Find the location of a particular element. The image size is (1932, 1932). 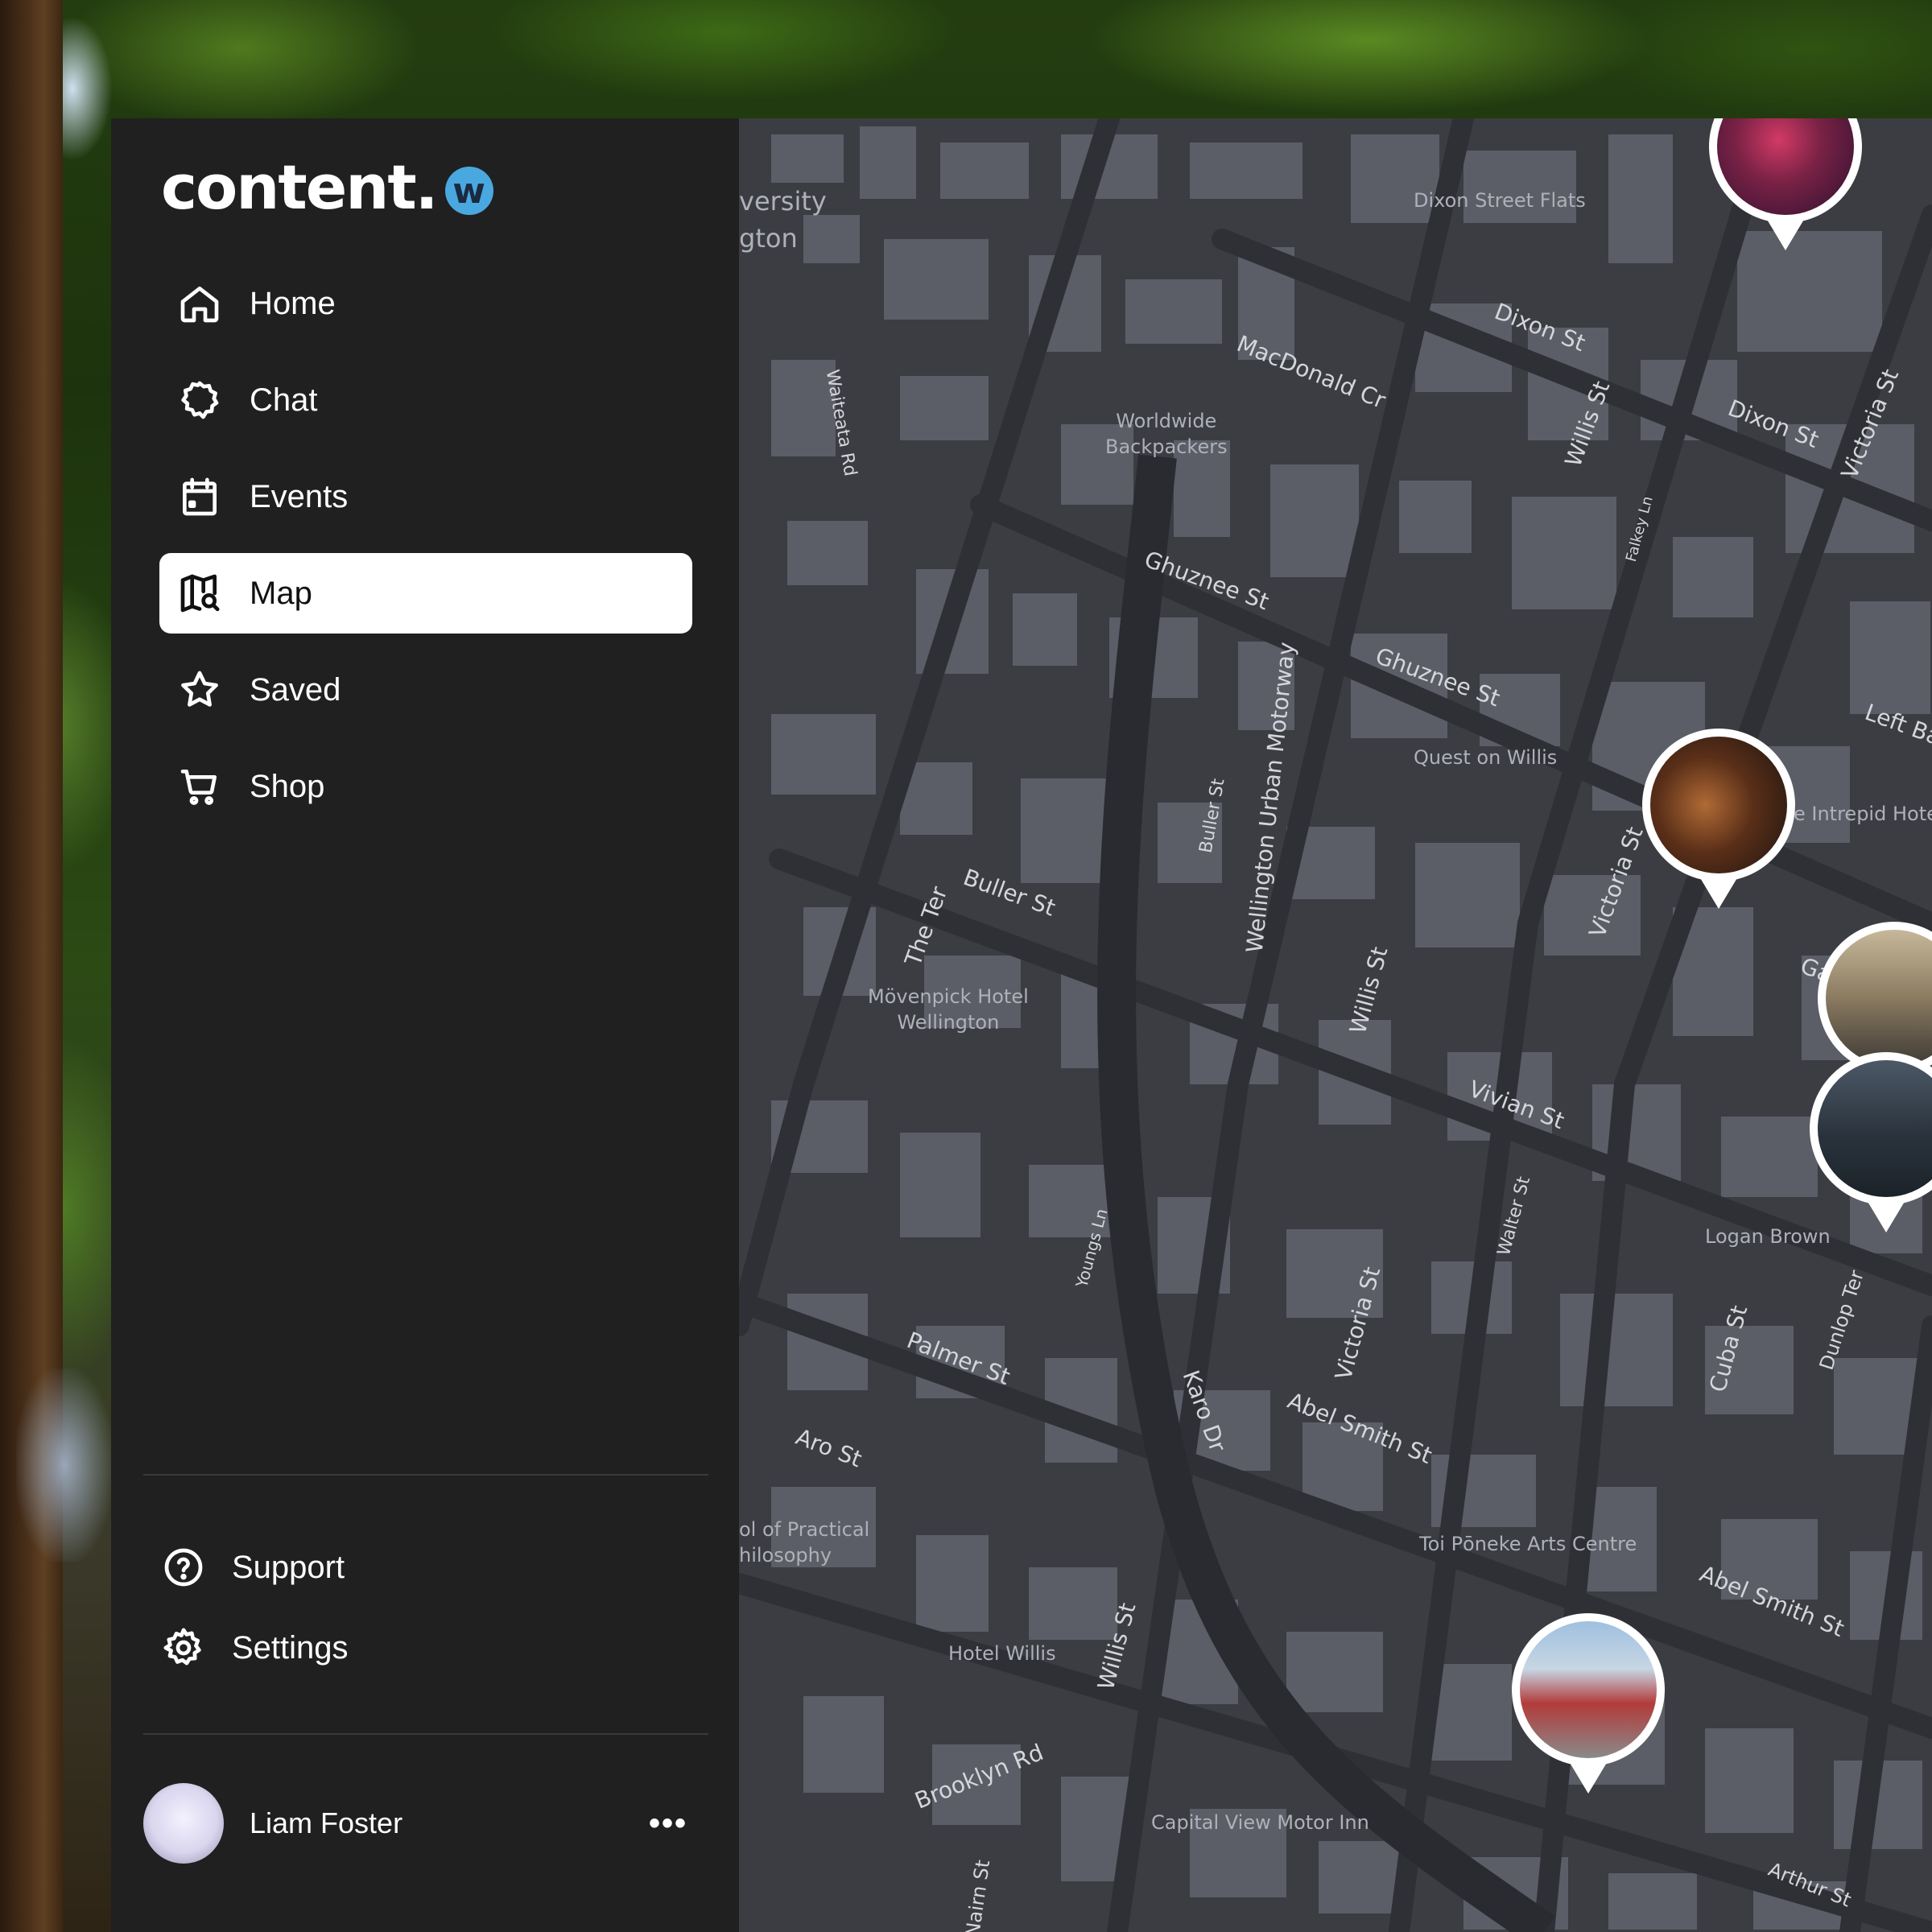

nav-label-home: Home is located at coordinates (293, 303).